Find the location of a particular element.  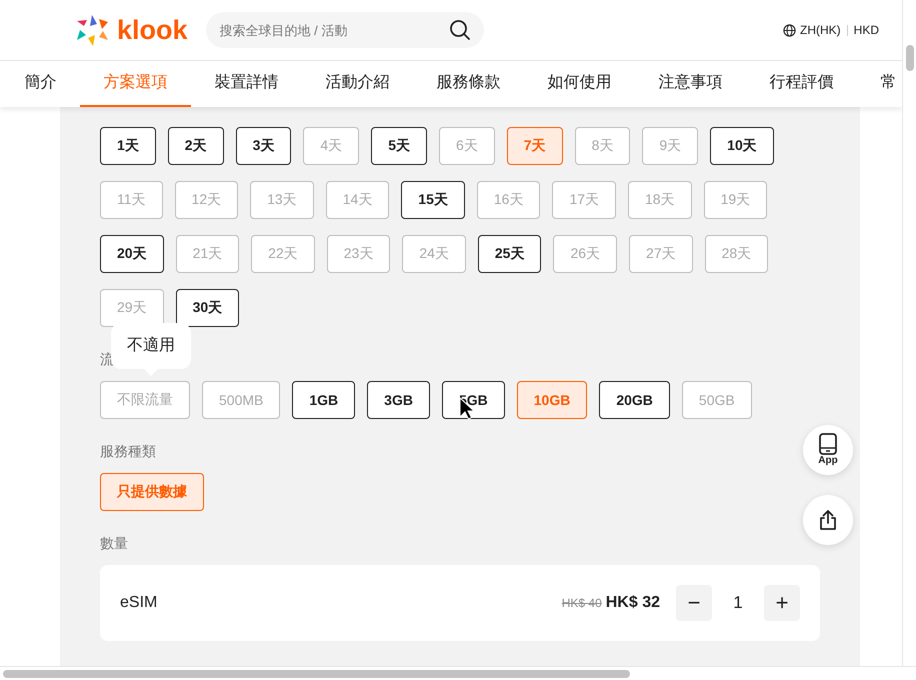

option-chip: 1GB is located at coordinates (324, 400).